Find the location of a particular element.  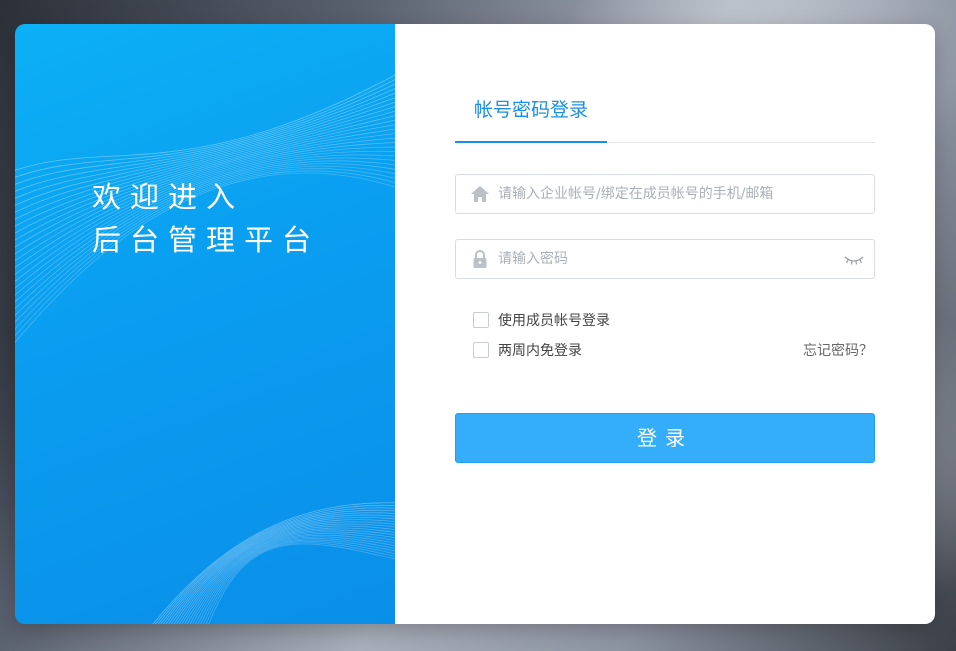

password-field is located at coordinates (665, 259).